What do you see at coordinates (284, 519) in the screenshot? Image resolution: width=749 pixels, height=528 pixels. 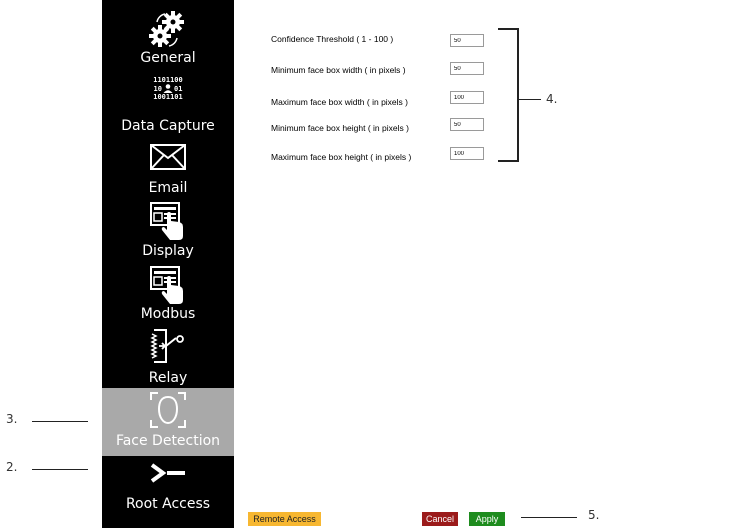 I see `remote-access-button: Remote Access` at bounding box center [284, 519].